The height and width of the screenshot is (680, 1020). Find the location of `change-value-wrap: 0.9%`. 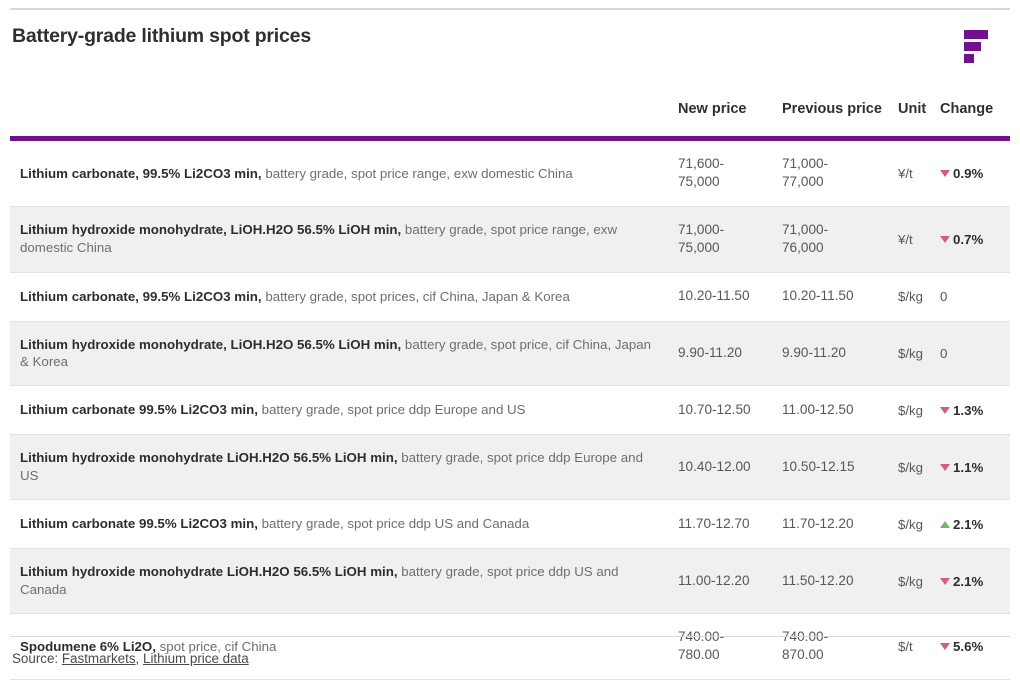

change-value-wrap: 0.9% is located at coordinates (961, 173).